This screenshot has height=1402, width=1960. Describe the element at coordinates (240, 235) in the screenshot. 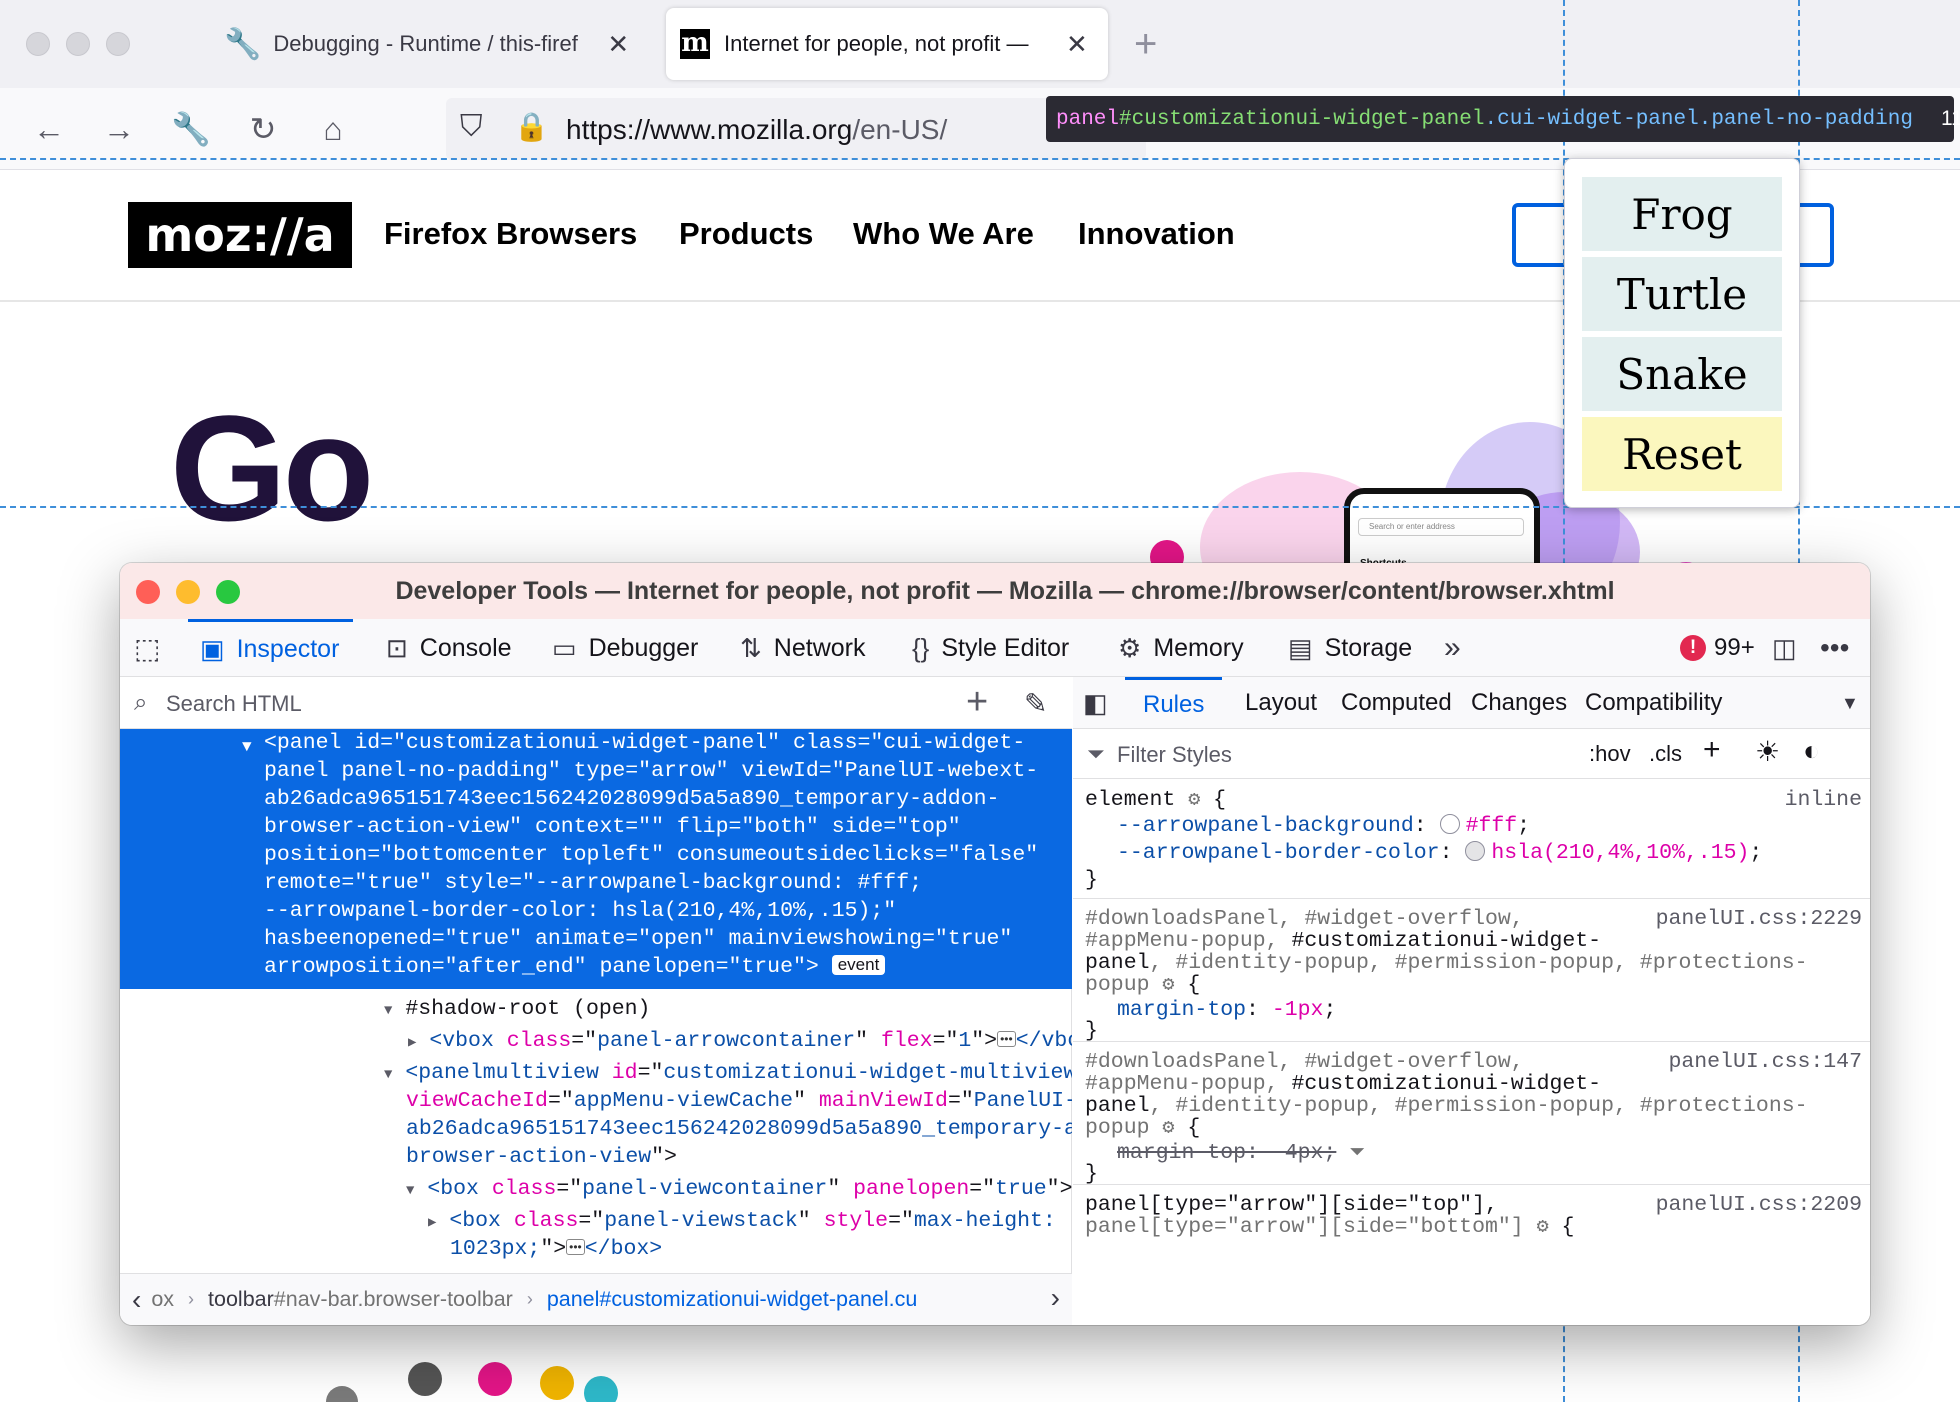

I see `mozilla-logo: moz://a` at that location.